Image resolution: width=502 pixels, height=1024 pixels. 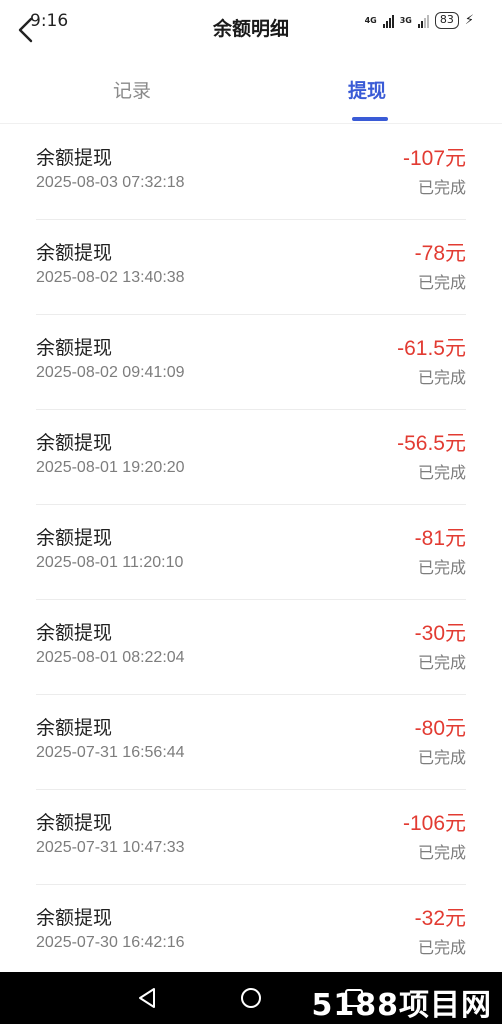 I want to click on system-nav-bar: 5188项目网, so click(x=251, y=998).